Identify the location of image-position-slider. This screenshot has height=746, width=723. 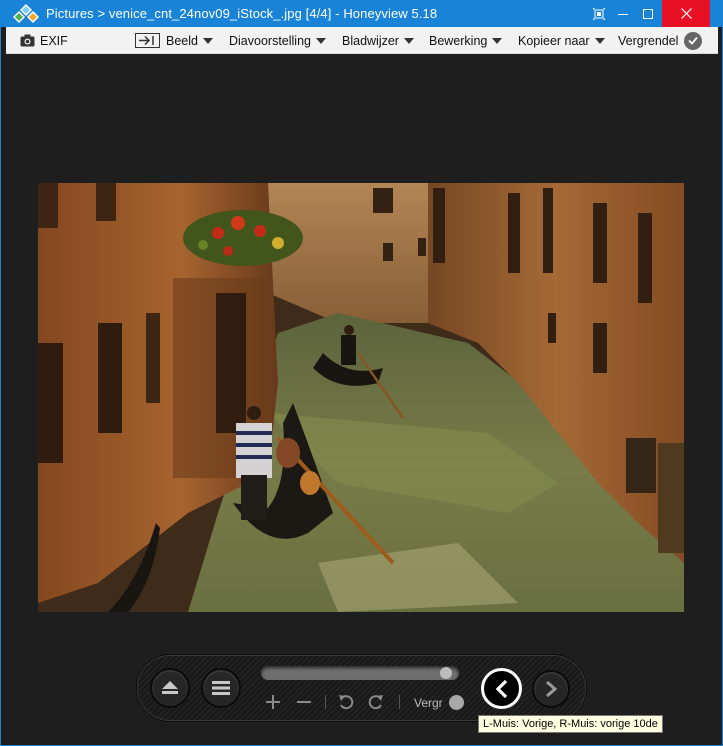
(360, 673).